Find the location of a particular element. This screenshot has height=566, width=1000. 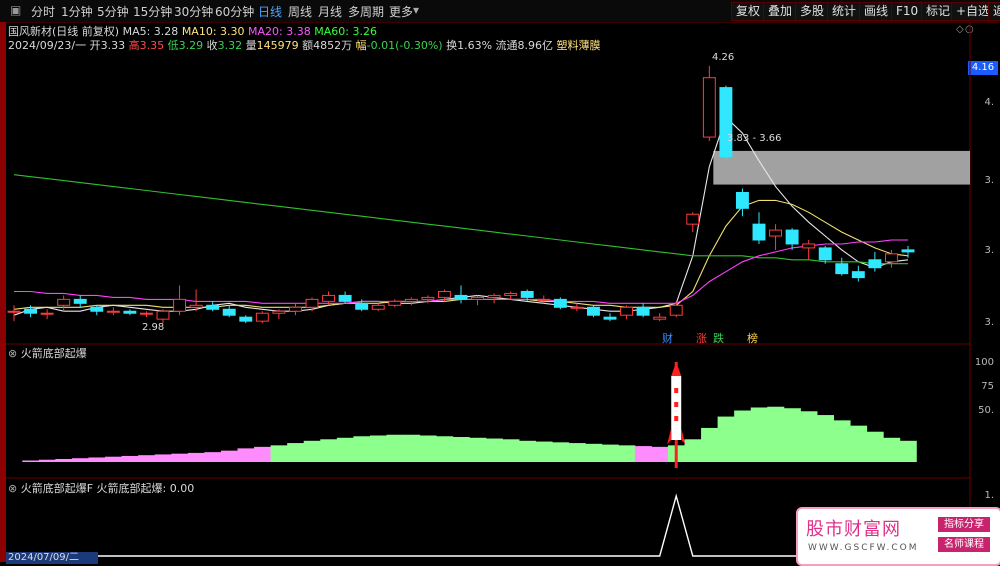

indicator1-title: ⊗ 火箭底部起爆 is located at coordinates (47, 353).